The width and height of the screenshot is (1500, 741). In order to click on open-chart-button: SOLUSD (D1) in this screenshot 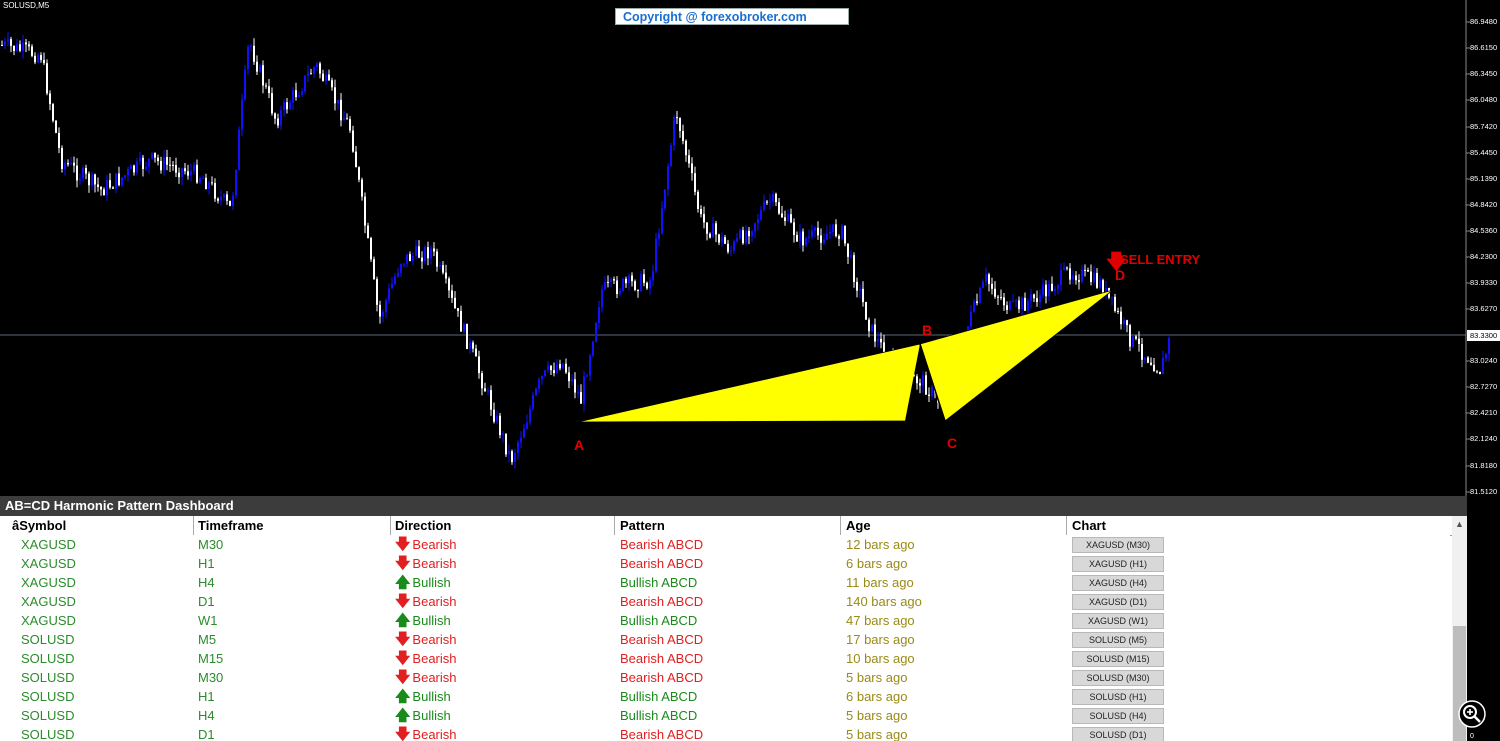, I will do `click(1118, 734)`.